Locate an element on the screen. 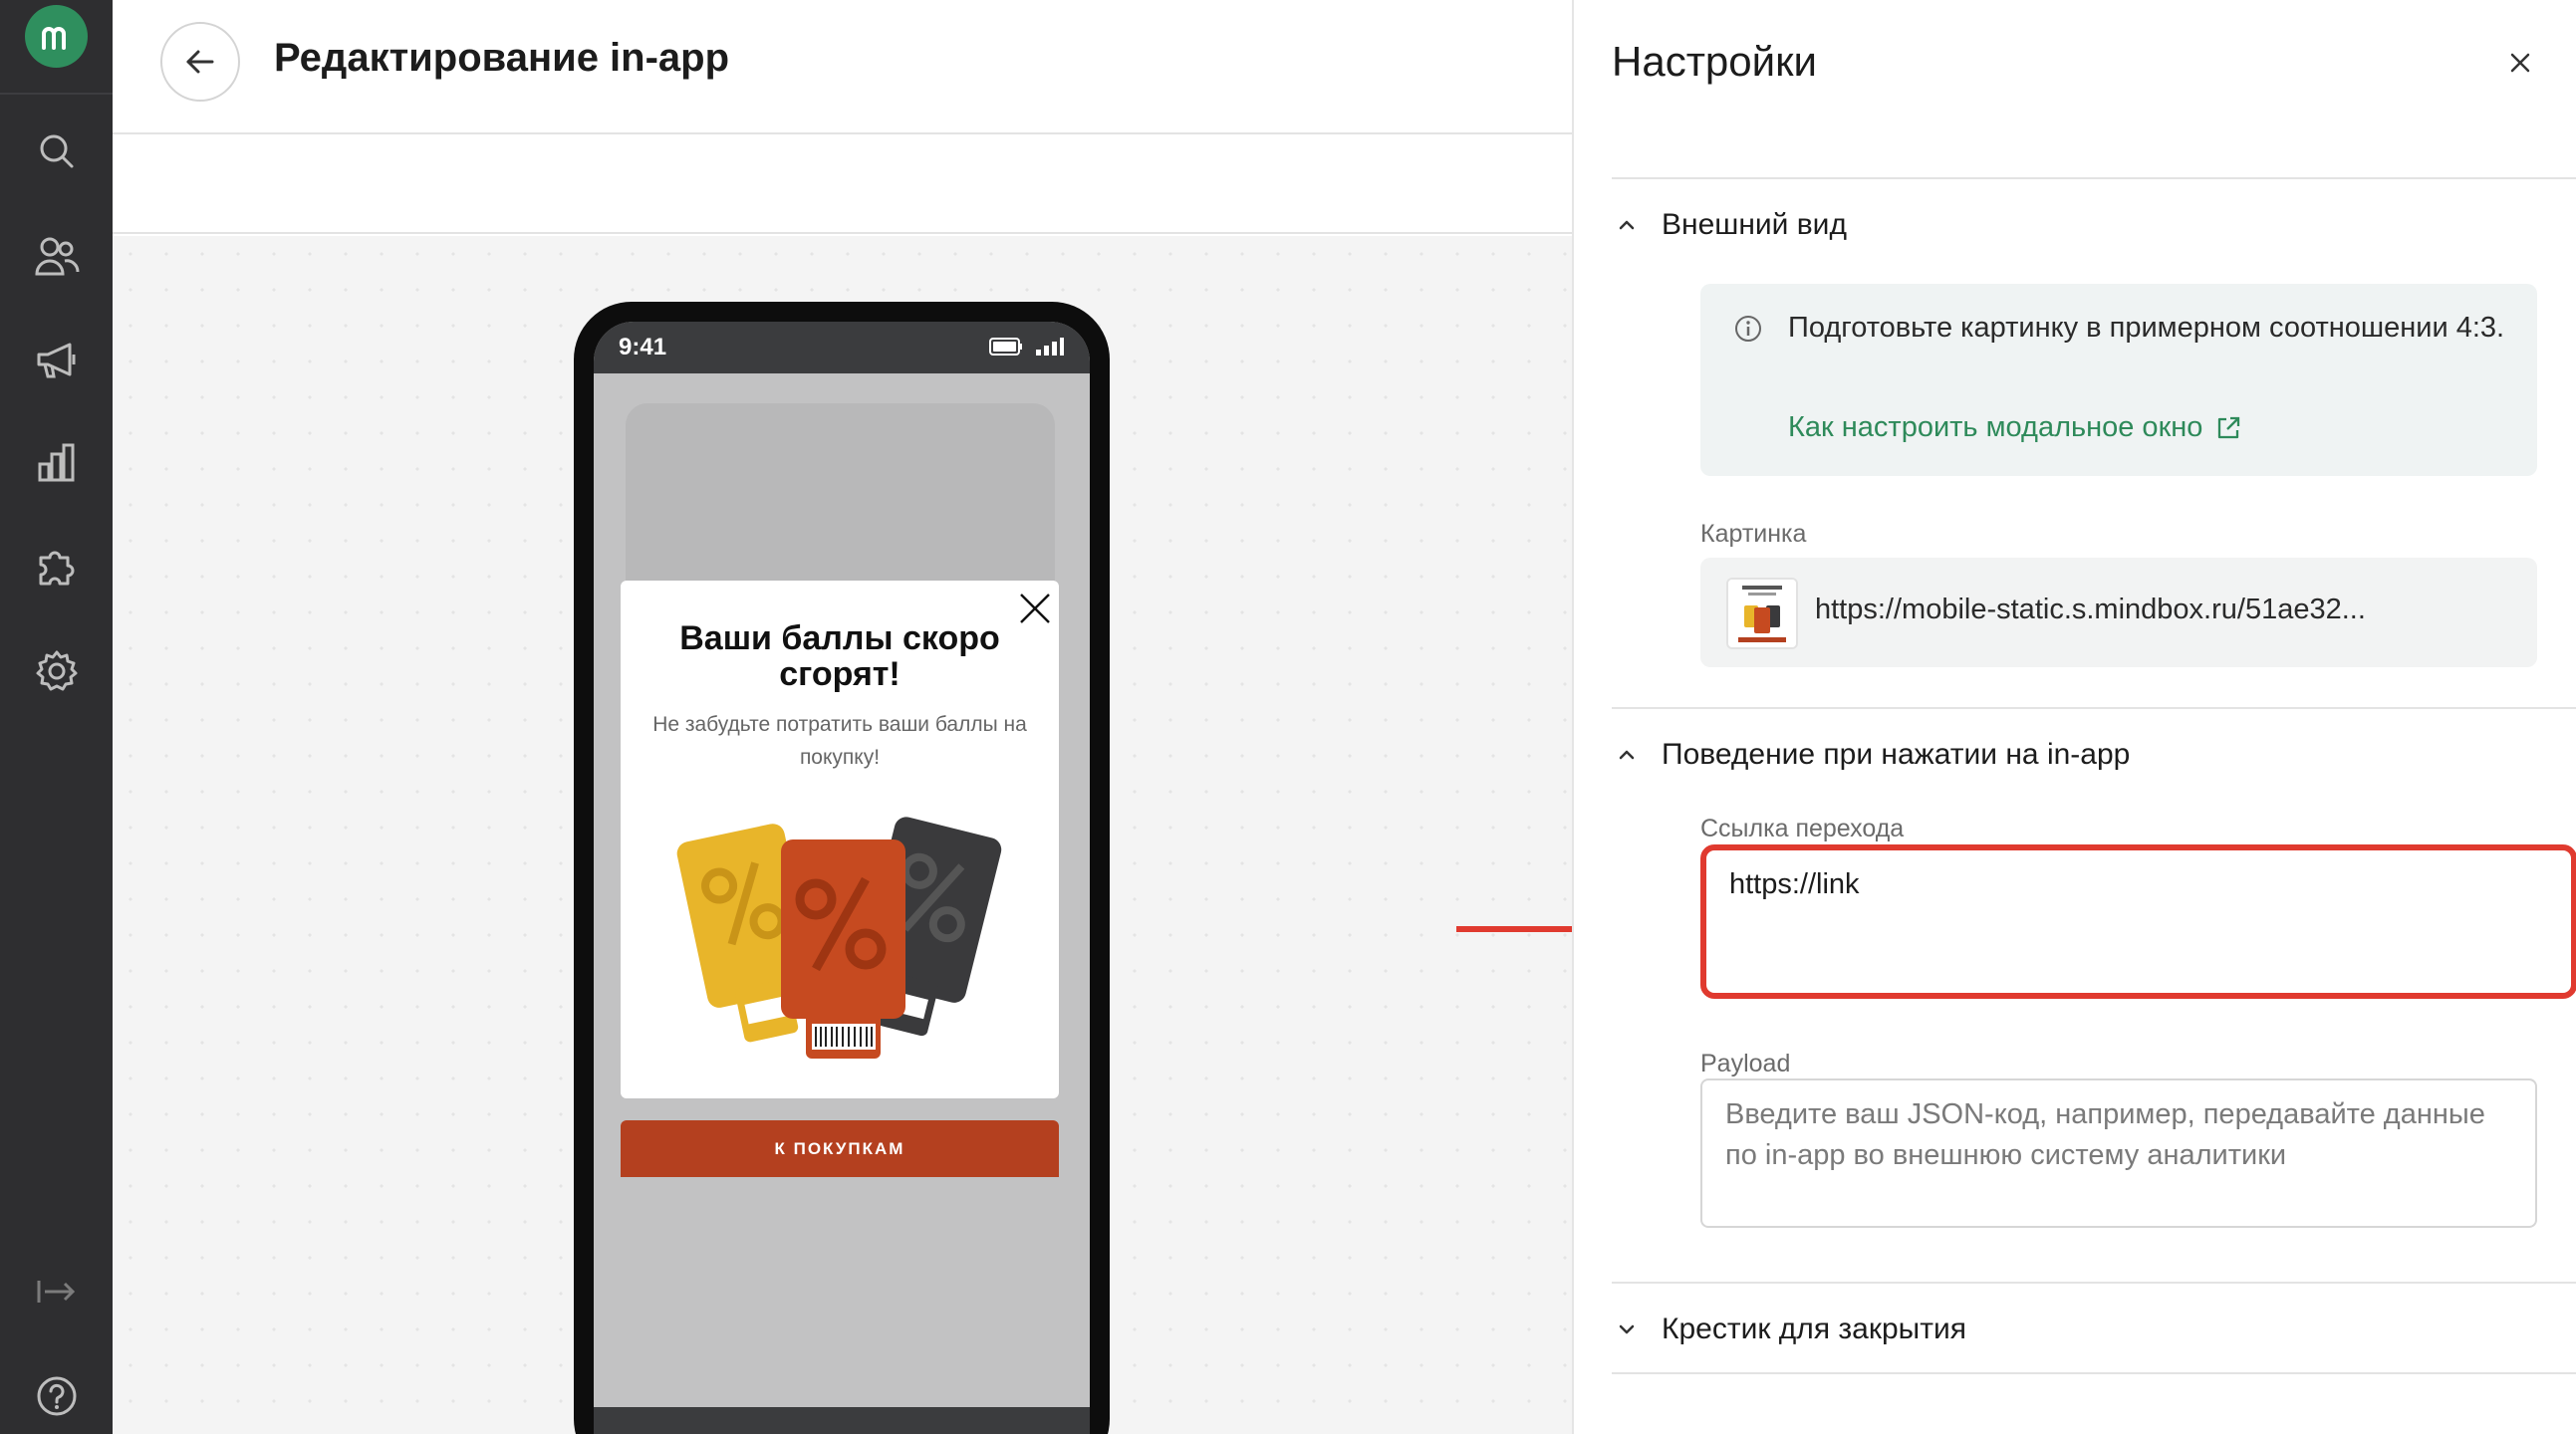 The image size is (2576, 1434). collapse-icon is located at coordinates (56, 1291).